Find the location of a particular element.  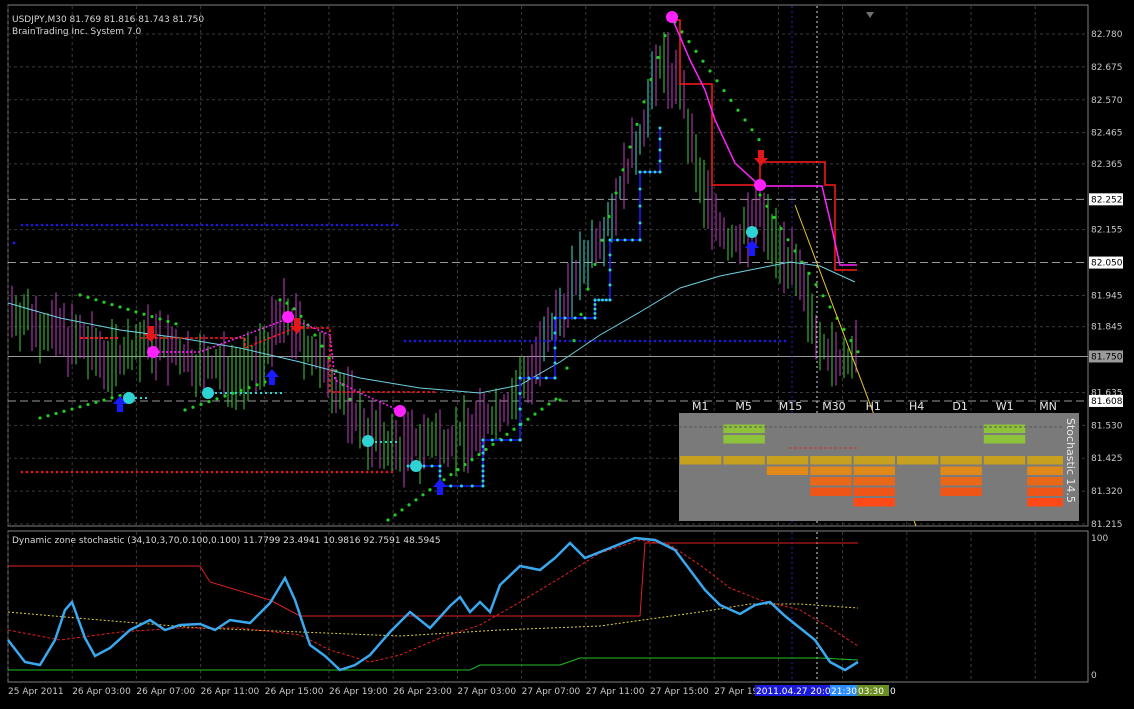

time-highlight-label: 2011.04.27 20:00 is located at coordinates (796, 692).